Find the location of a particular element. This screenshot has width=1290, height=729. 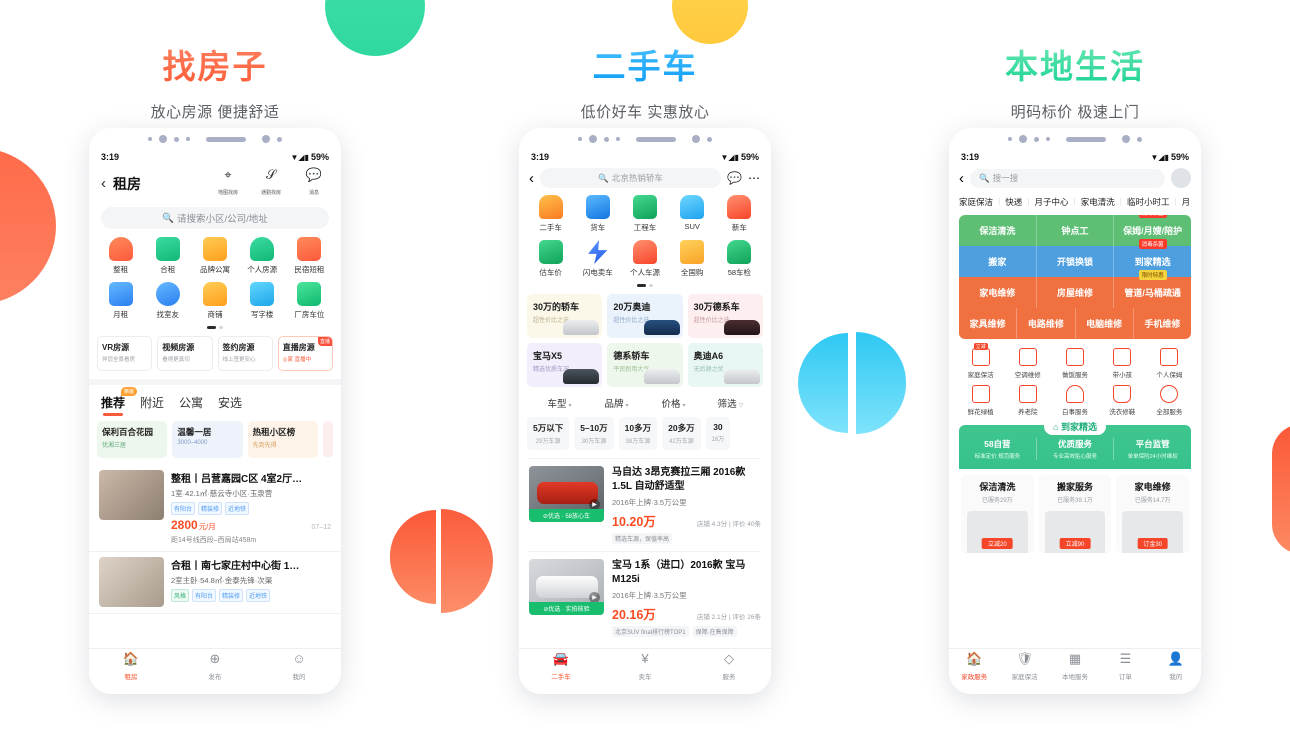

tabbar-item-usedcar: 🚘 二手车 is located at coordinates (561, 667).